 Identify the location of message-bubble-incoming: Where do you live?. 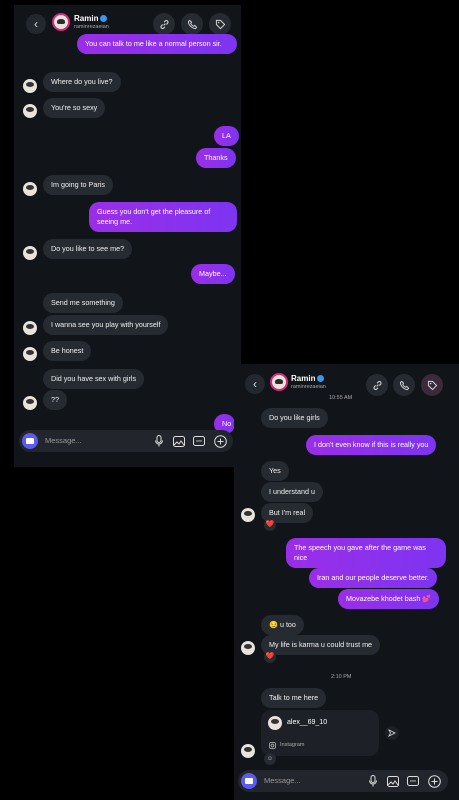
(82, 82).